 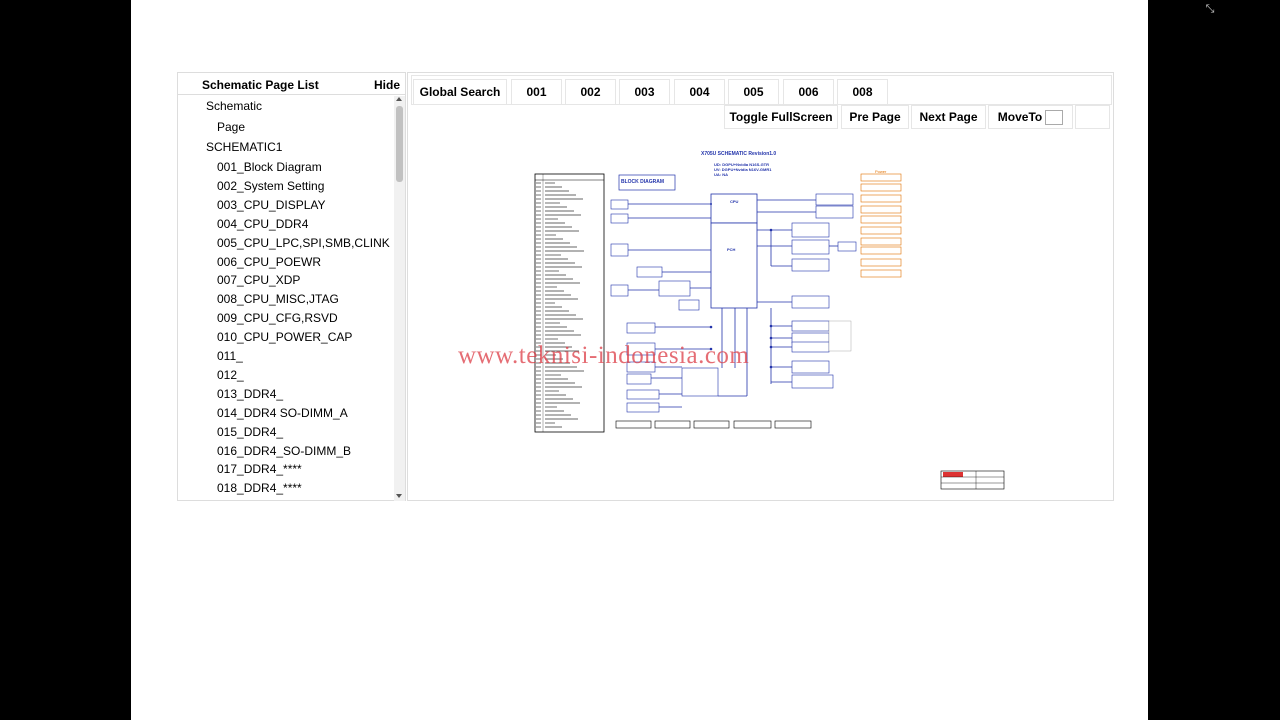 I want to click on page-list-item: 015_DDR4_, so click(x=250, y=432).